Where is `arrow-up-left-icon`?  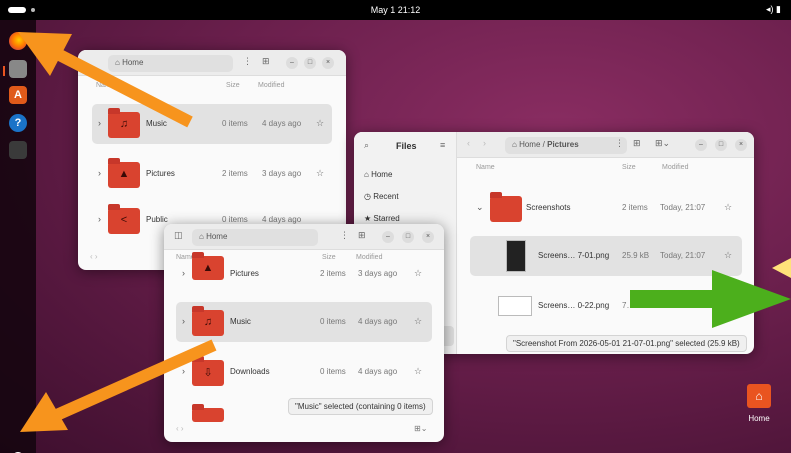 arrow-up-left-icon is located at coordinates (105, 80).